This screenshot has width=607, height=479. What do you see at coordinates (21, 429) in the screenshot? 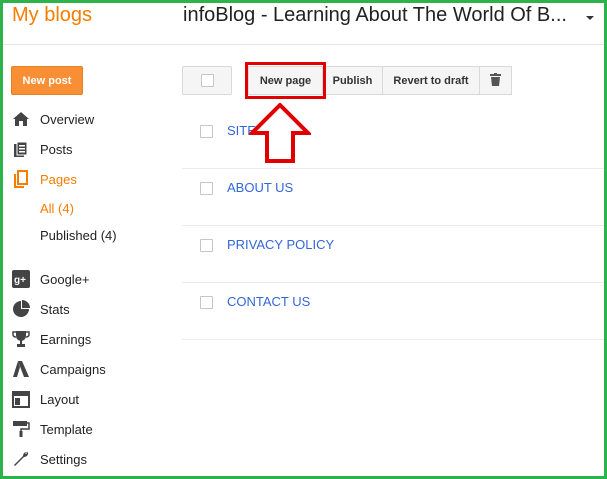
I see `paint-roller-icon` at bounding box center [21, 429].